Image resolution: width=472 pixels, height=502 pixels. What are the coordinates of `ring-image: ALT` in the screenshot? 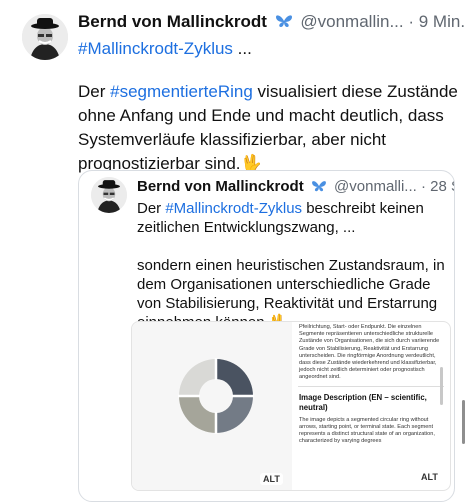 It's located at (212, 406).